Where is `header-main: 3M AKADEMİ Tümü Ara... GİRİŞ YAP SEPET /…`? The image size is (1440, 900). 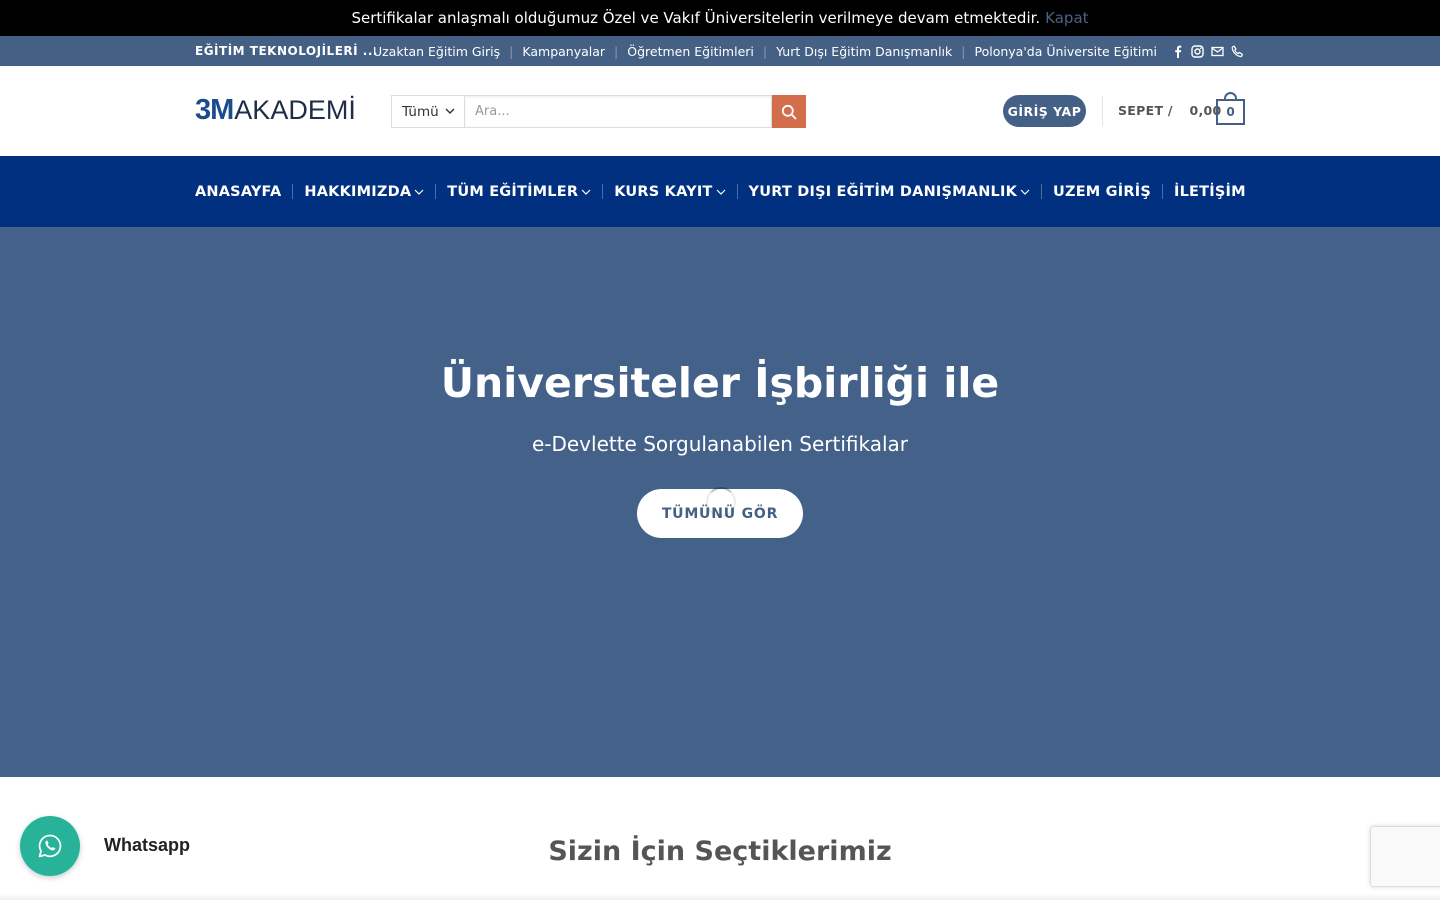 header-main: 3M AKADEMİ Tümü Ara... GİRİŞ YAP SEPET /… is located at coordinates (720, 111).